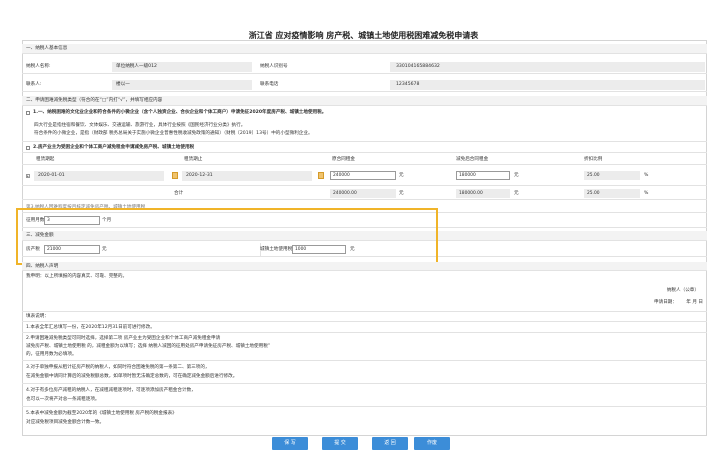  What do you see at coordinates (418, 66) in the screenshot?
I see `taxpayer-id-value: 330104165884632` at bounding box center [418, 66].